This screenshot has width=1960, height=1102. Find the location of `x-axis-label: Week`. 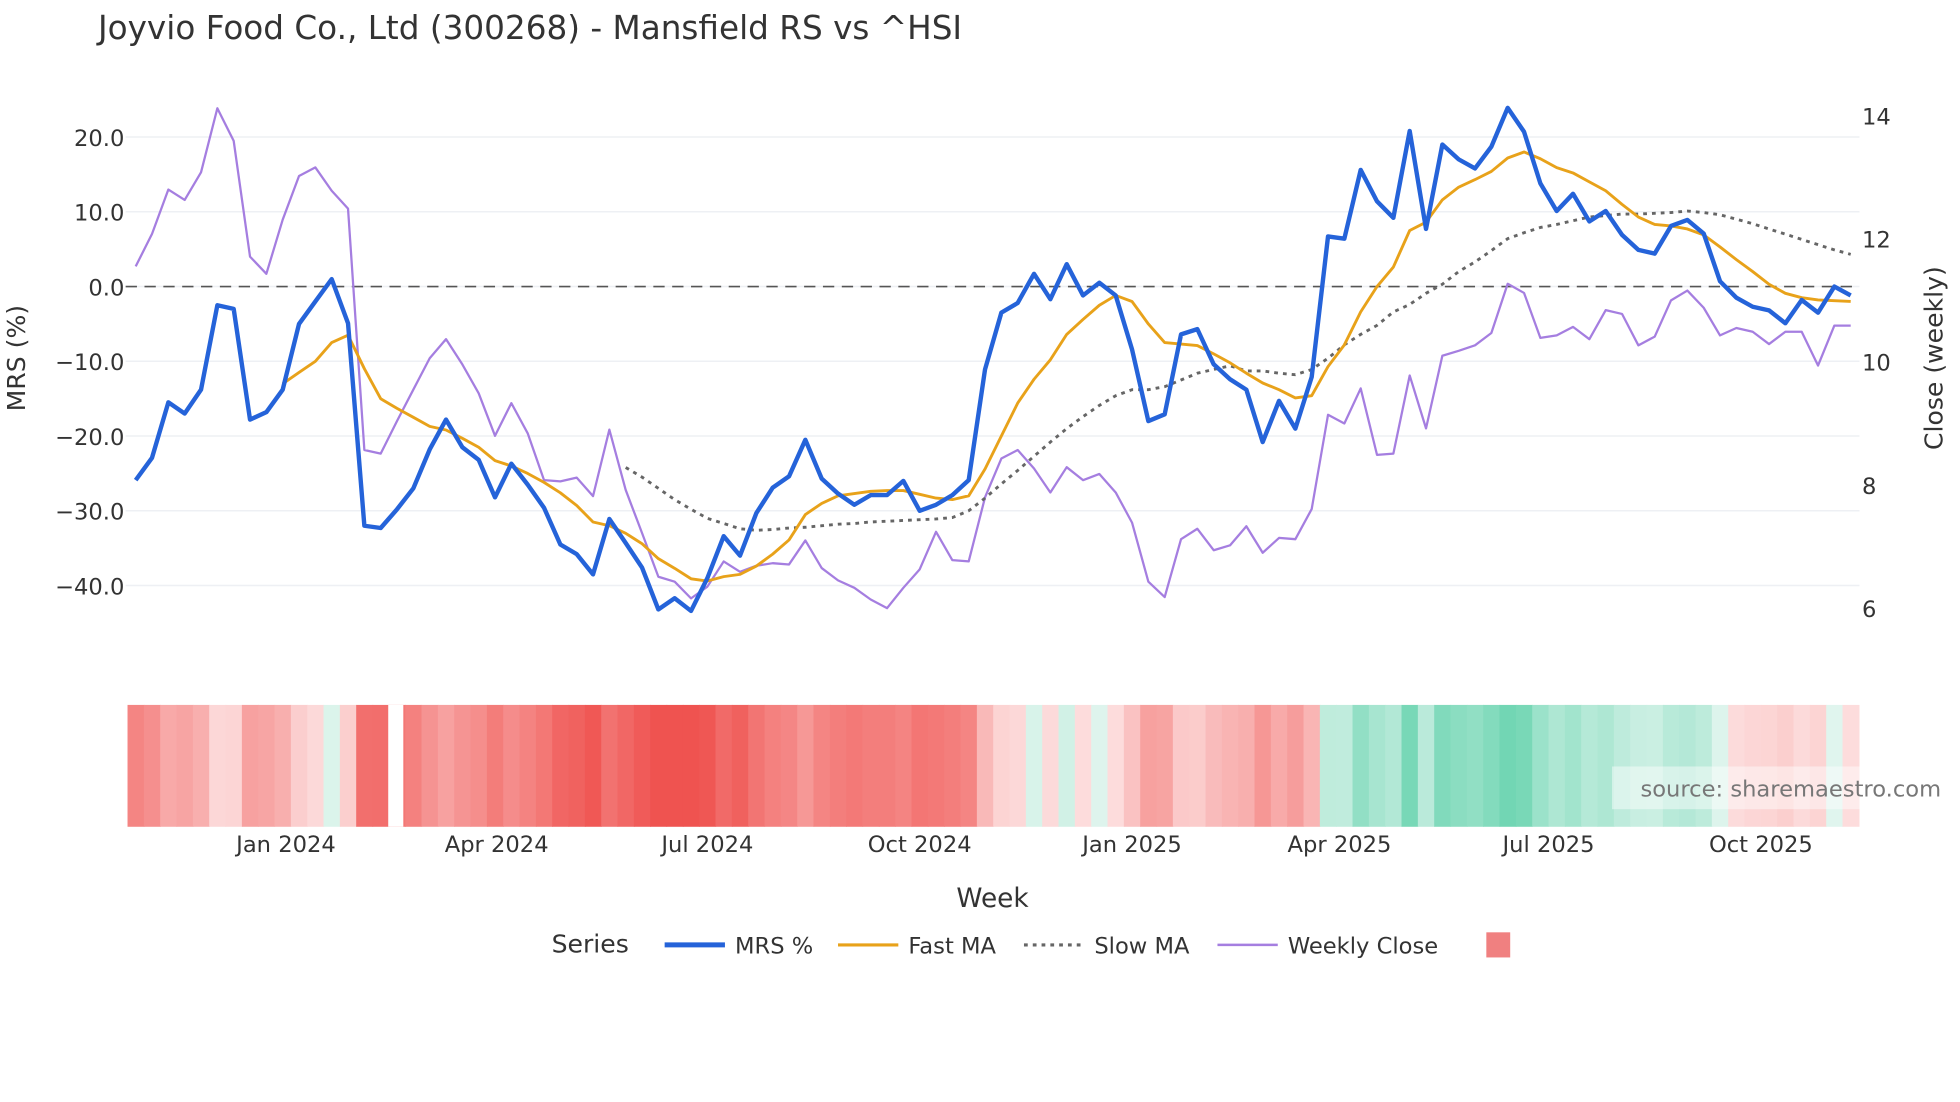

x-axis-label: Week is located at coordinates (992, 899).